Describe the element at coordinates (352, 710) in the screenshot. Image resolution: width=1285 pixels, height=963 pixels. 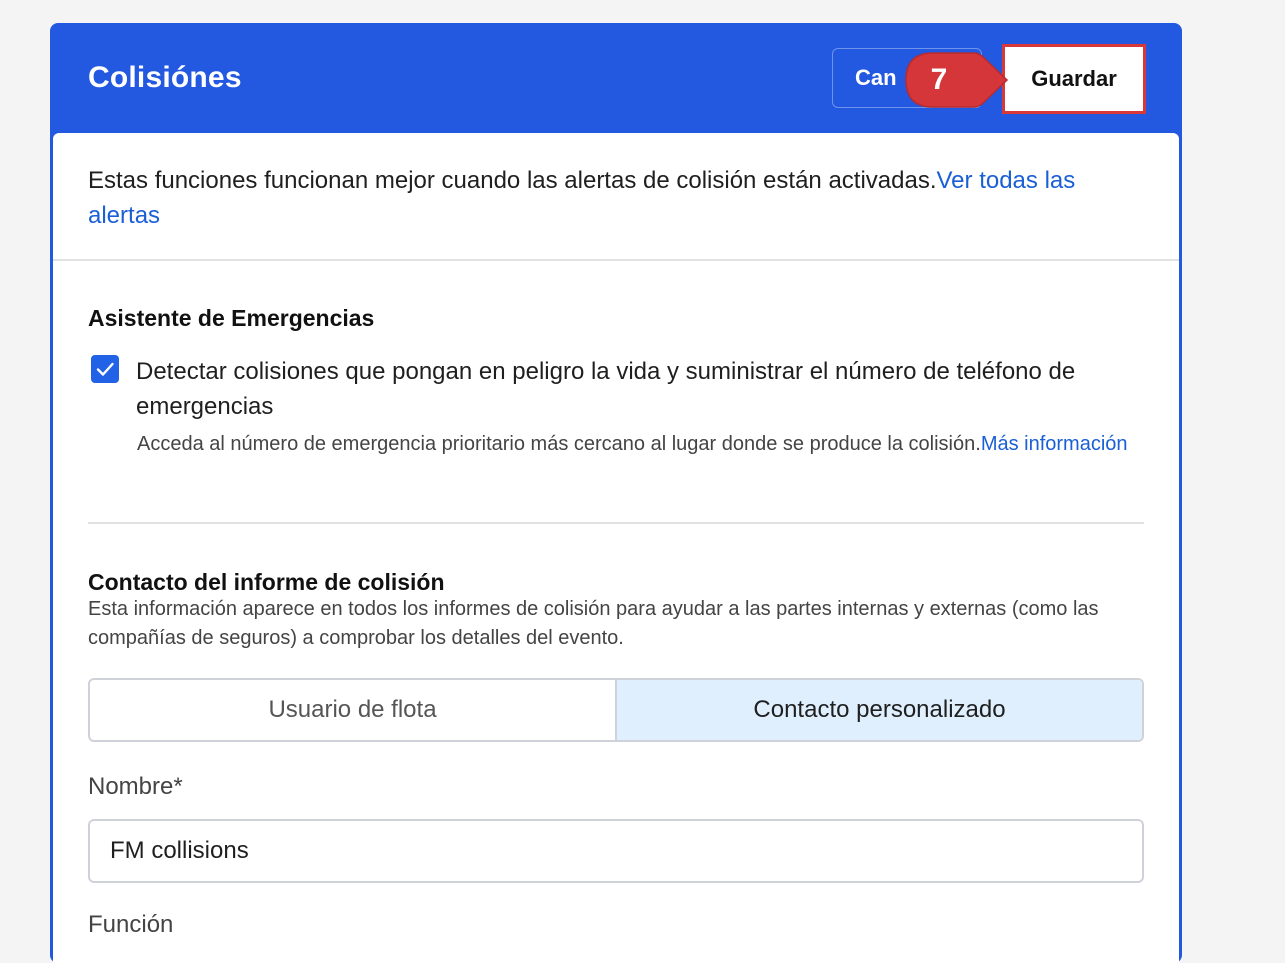
I see `tab-fleet-user: Usuario de flota` at that location.